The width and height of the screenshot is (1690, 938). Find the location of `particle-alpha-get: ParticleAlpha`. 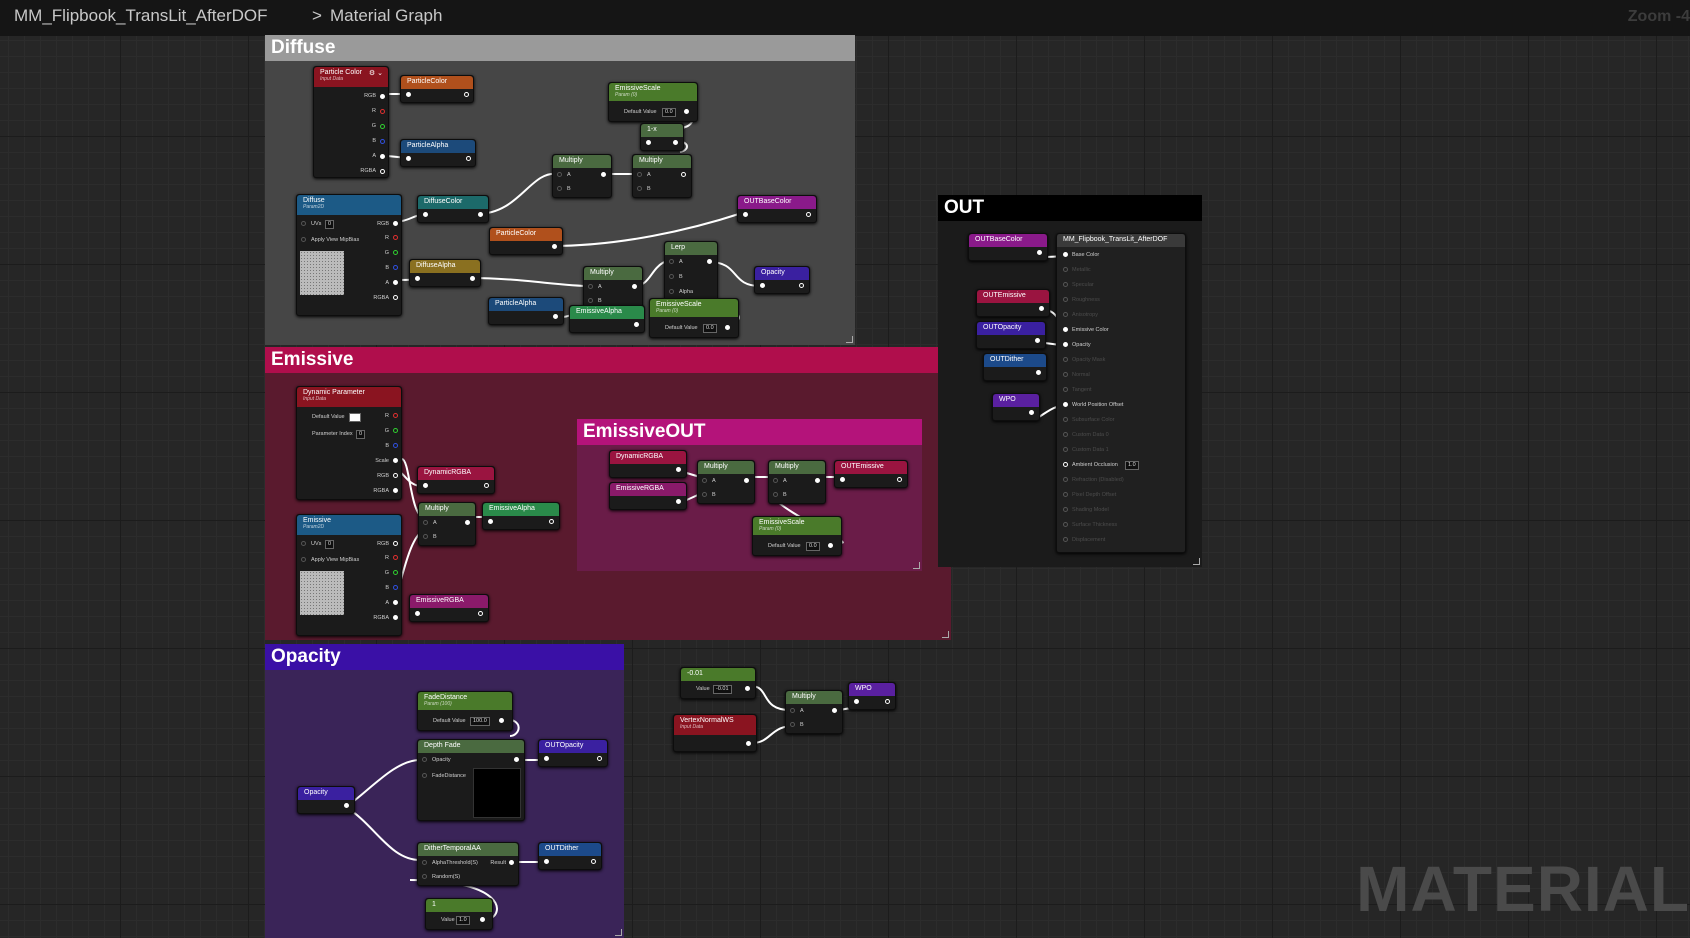

particle-alpha-get: ParticleAlpha is located at coordinates (526, 311).